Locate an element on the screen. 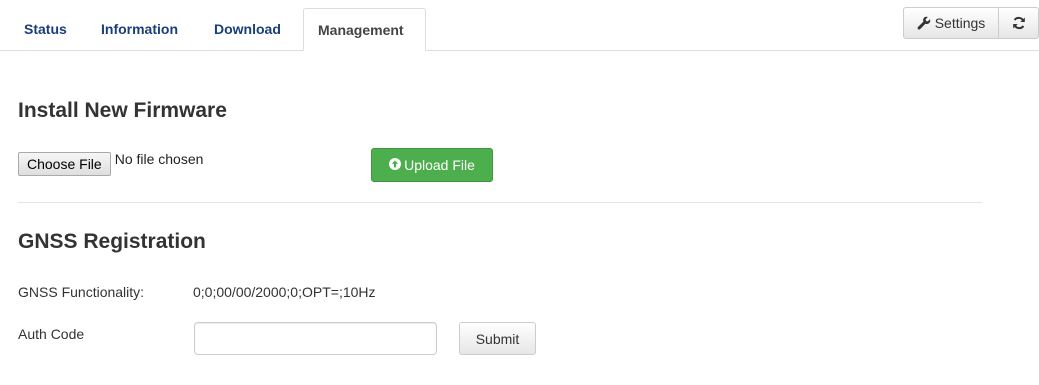 The width and height of the screenshot is (1039, 385). tab-status: Status is located at coordinates (45, 29).